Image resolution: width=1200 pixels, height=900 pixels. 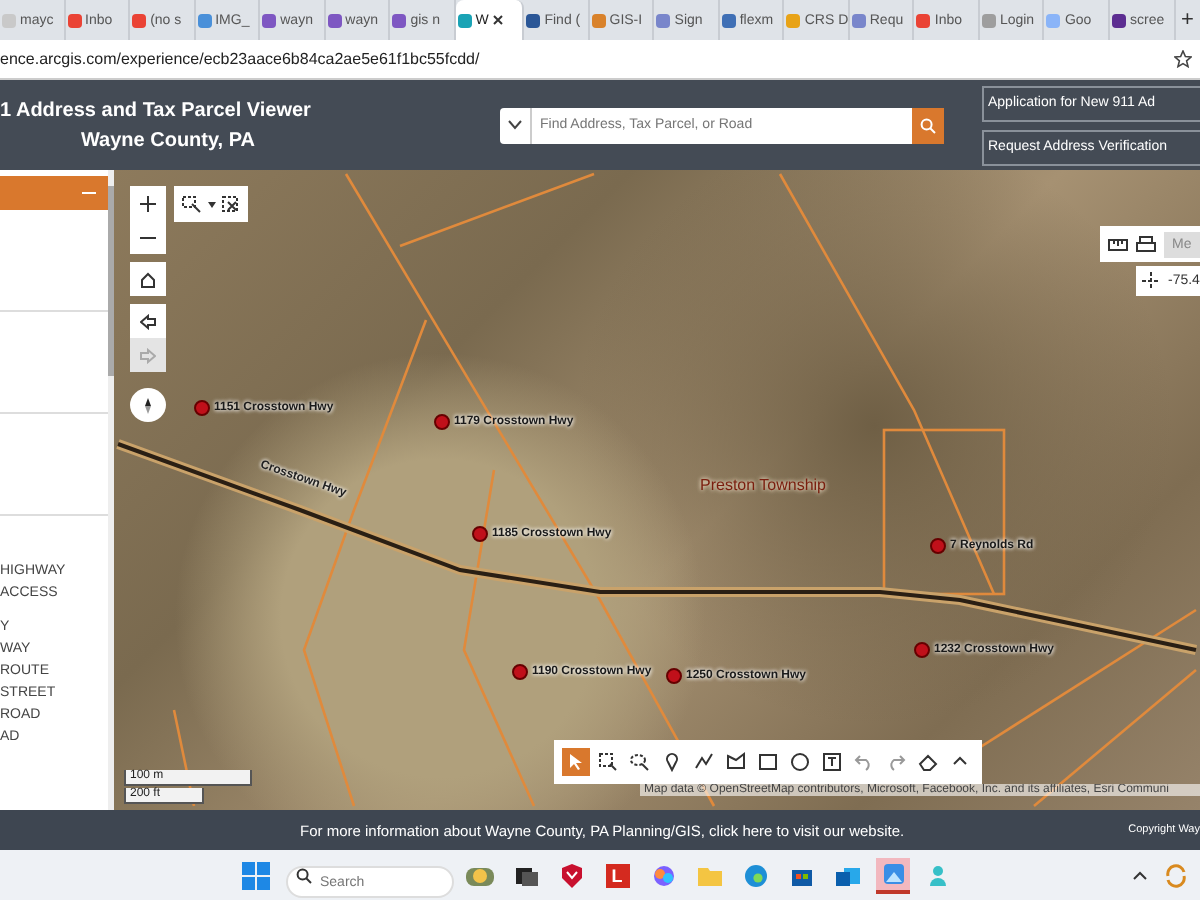 I want to click on select-icon, so click(x=192, y=204).